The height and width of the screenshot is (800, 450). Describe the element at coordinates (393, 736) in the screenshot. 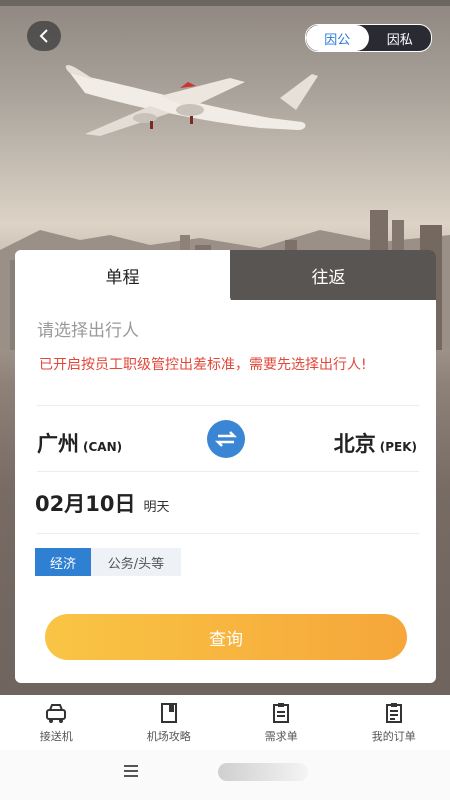

I see `nav-label: 我的订单` at that location.